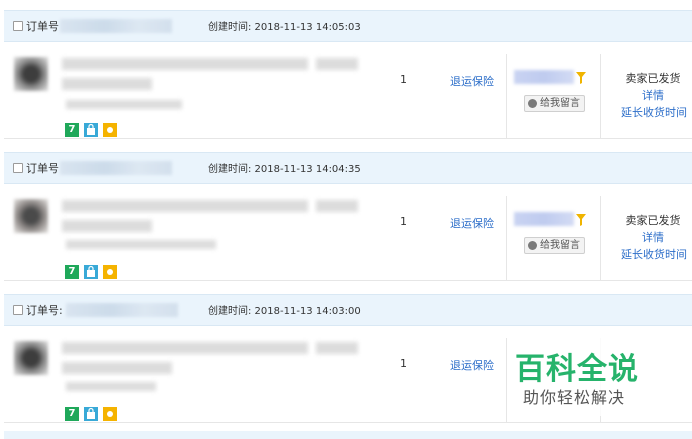 The image size is (692, 439). I want to click on order-header: 订单号 创建时间: 2018-11-13 14:04:35, so click(348, 168).